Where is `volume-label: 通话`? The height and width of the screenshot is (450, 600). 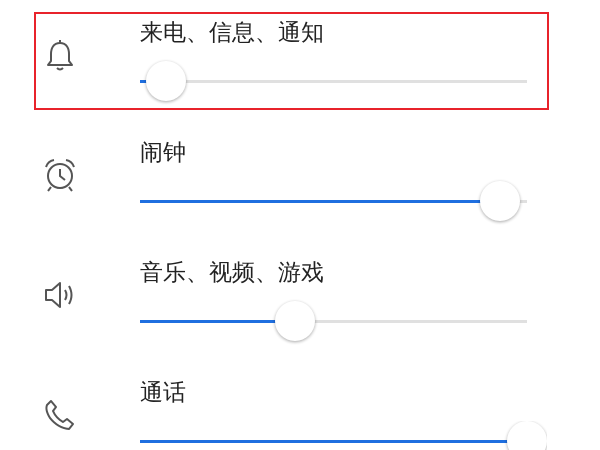
volume-label: 通话 is located at coordinates (163, 393).